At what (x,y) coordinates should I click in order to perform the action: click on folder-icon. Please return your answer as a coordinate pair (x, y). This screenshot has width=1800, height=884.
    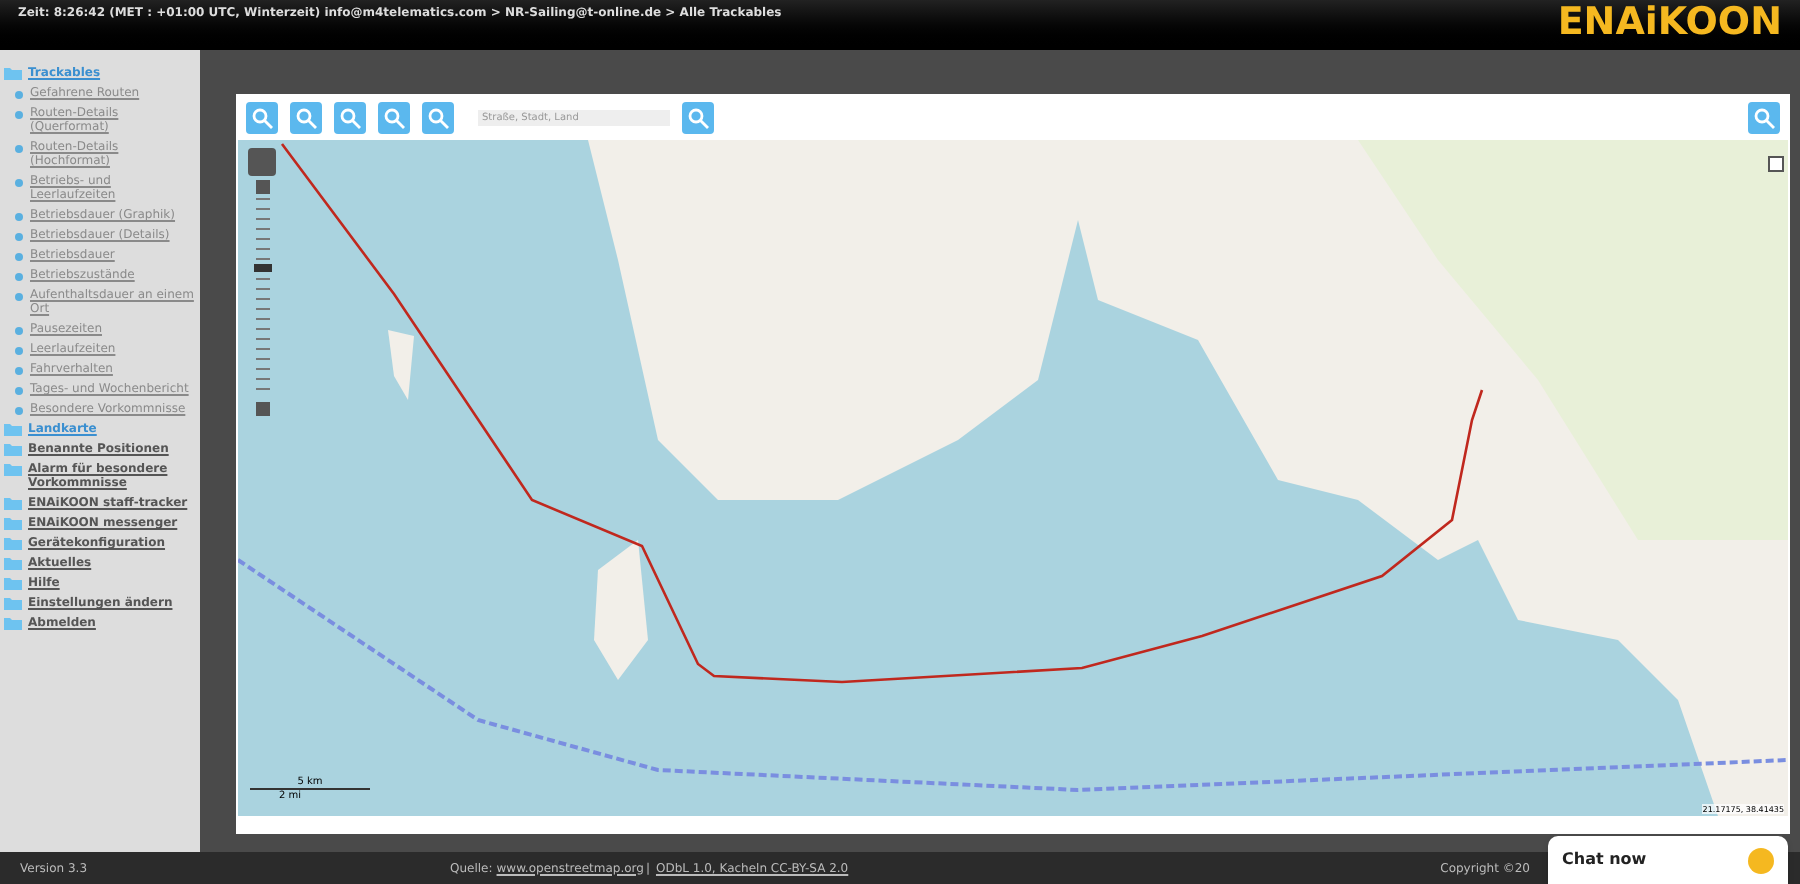
    Looking at the image, I should click on (13, 73).